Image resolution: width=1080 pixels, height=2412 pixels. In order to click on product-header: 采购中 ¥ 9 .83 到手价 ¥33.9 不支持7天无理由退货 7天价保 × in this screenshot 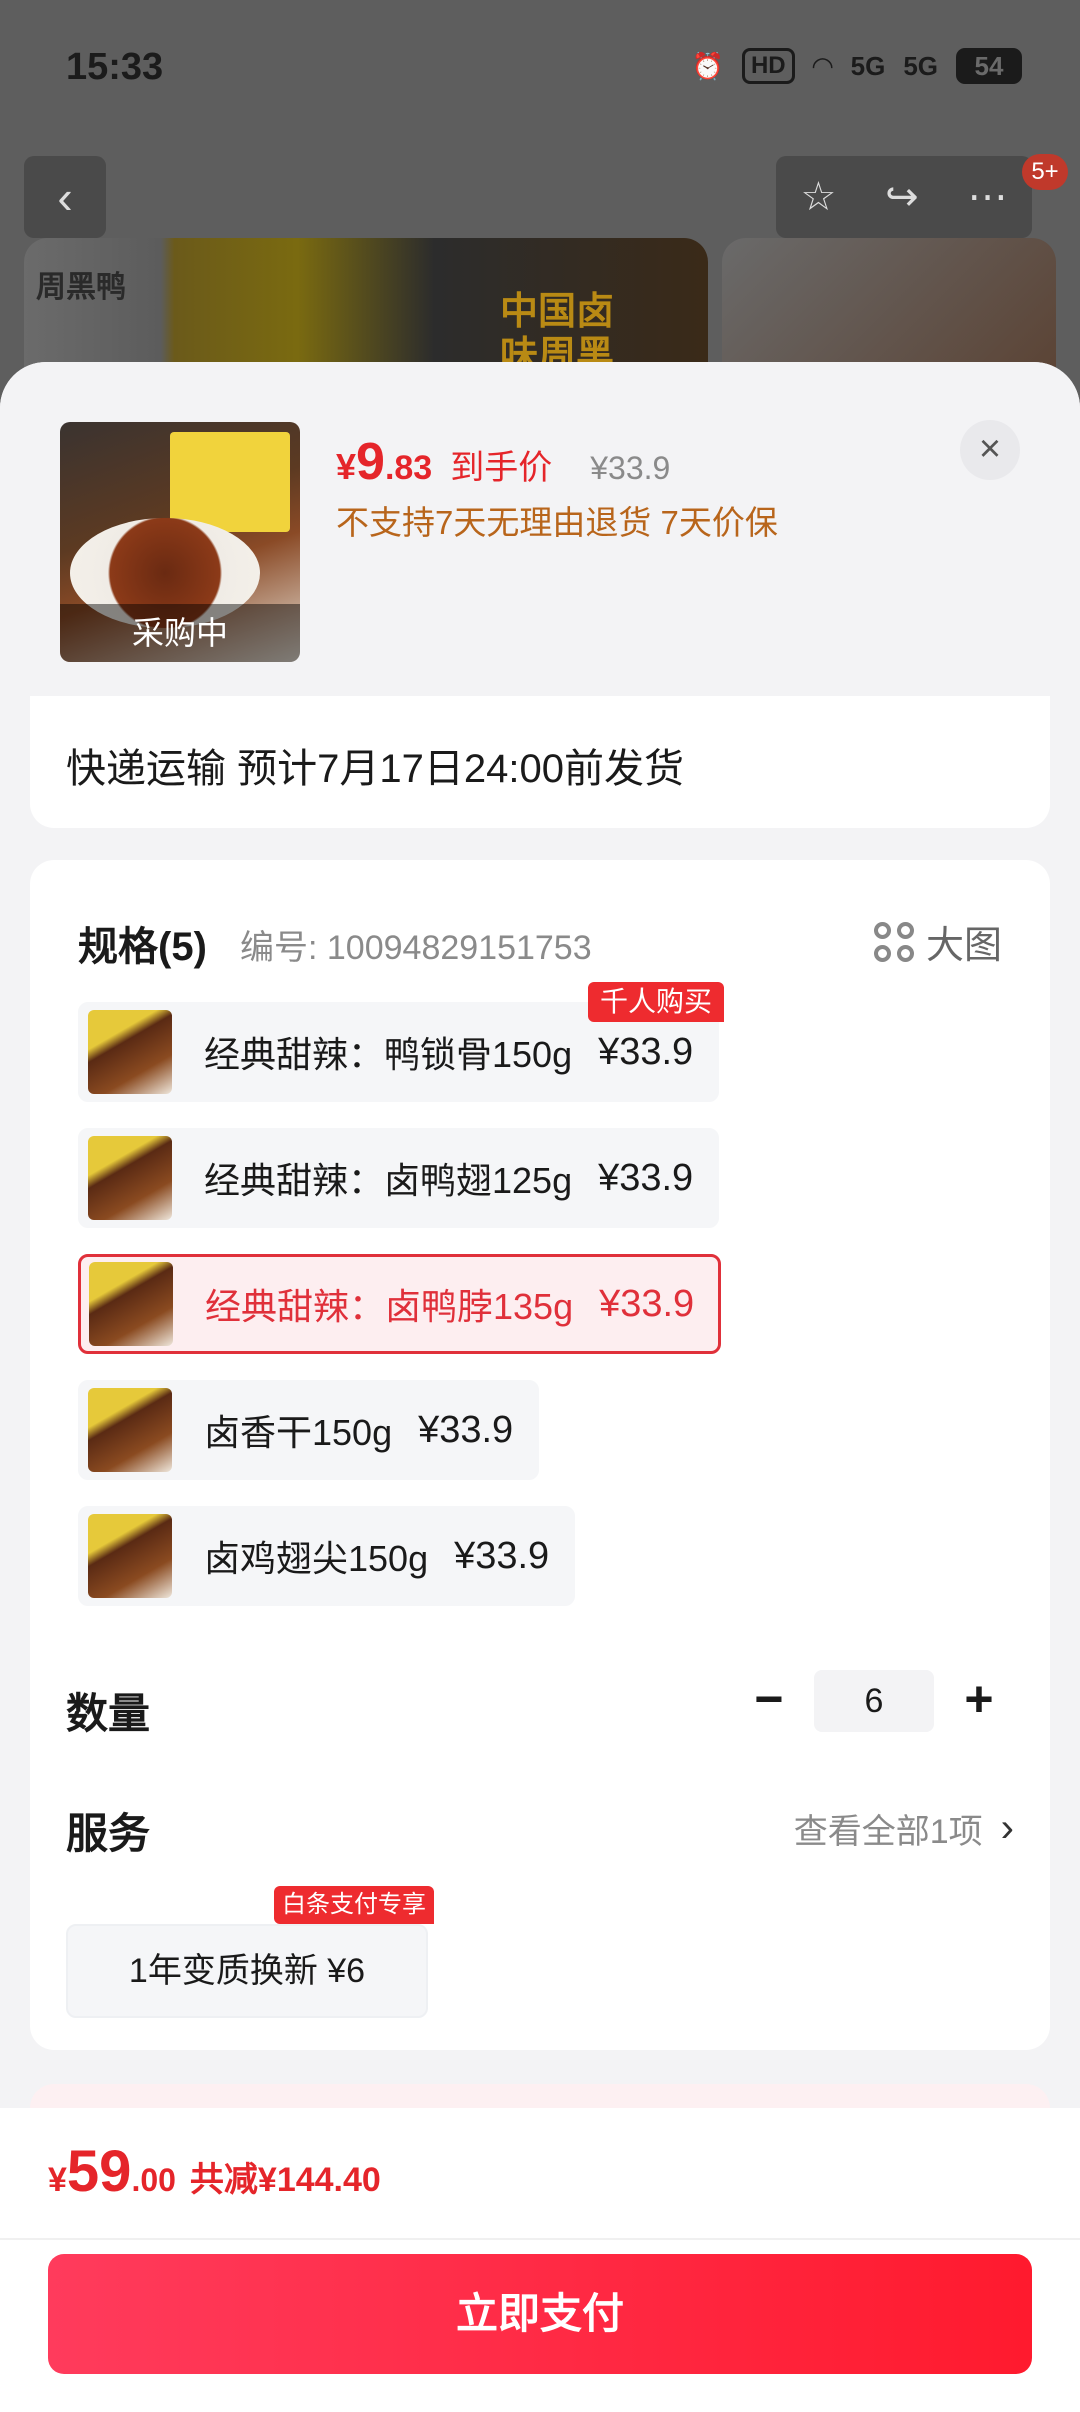, I will do `click(540, 527)`.